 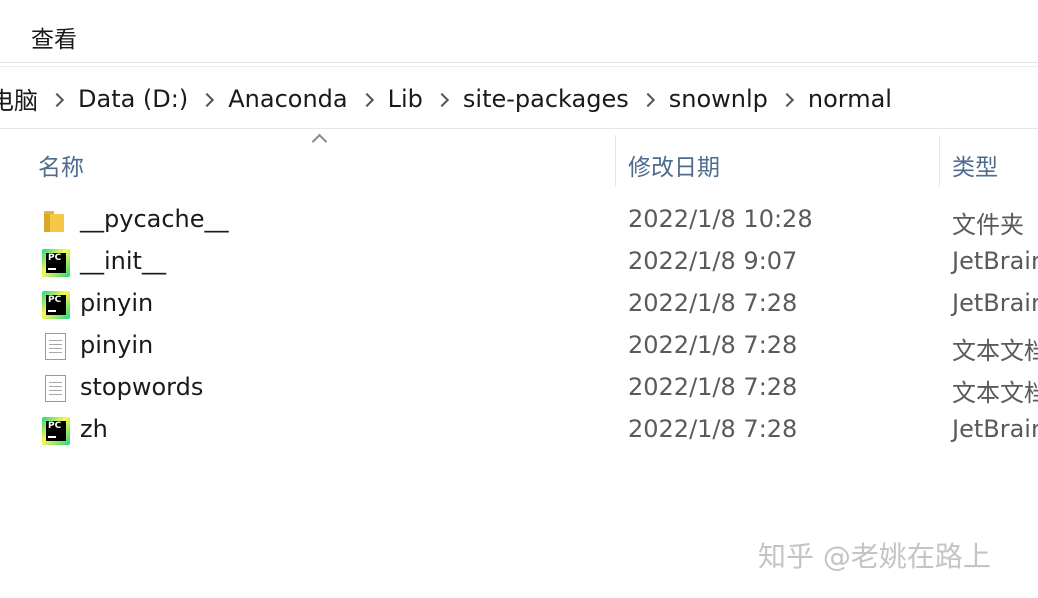 What do you see at coordinates (720, 219) in the screenshot?
I see `file-date: 2022/1/8 10:28` at bounding box center [720, 219].